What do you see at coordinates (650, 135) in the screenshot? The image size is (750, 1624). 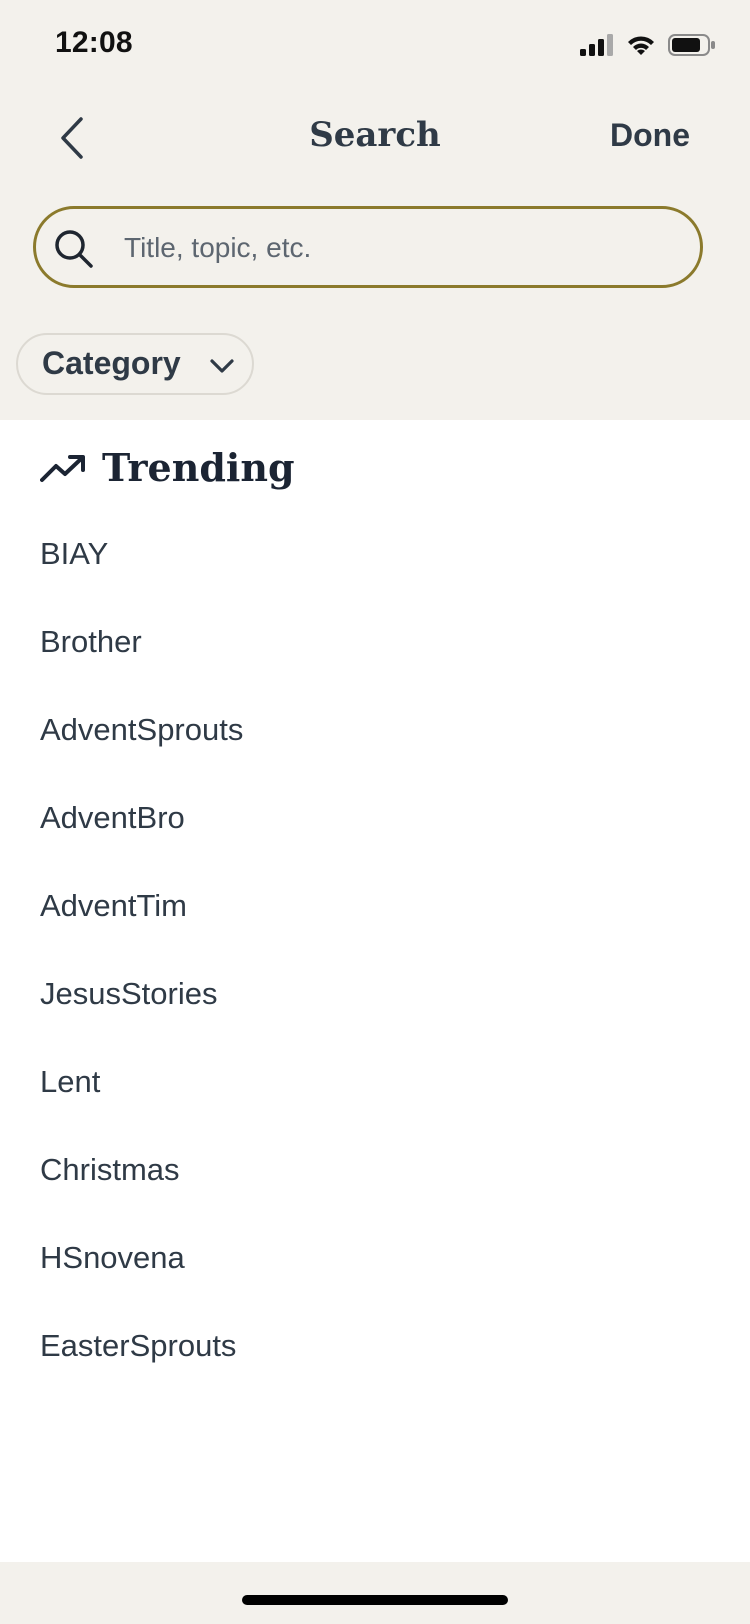 I see `done-button: Done` at bounding box center [650, 135].